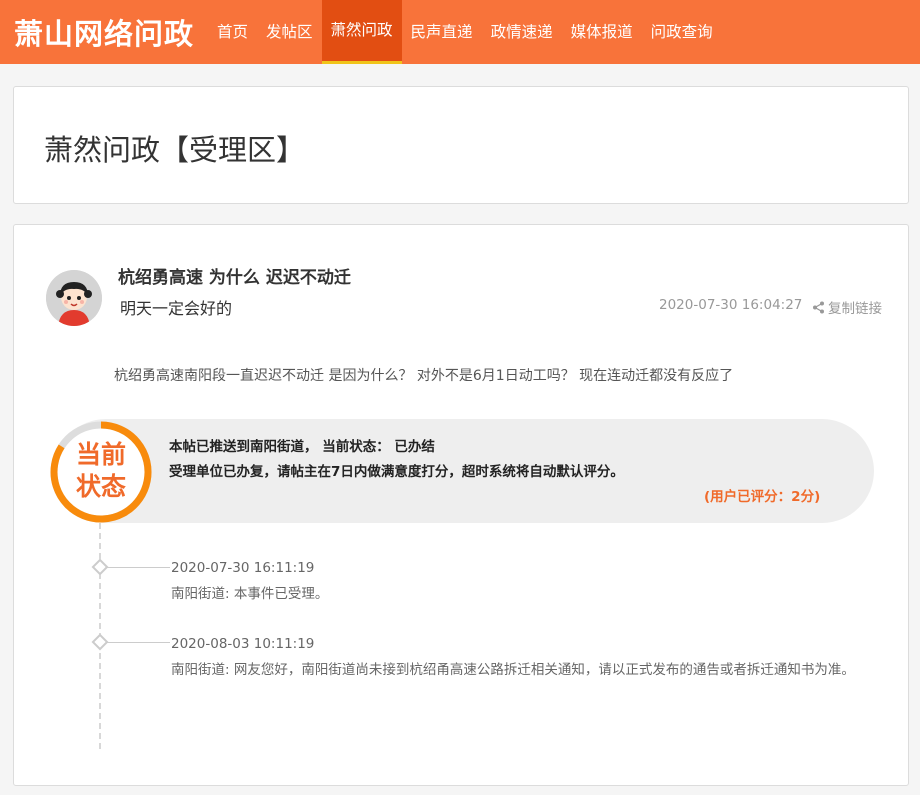  What do you see at coordinates (731, 305) in the screenshot?
I see `post-timestamp: 2020-07-30 16:04:27` at bounding box center [731, 305].